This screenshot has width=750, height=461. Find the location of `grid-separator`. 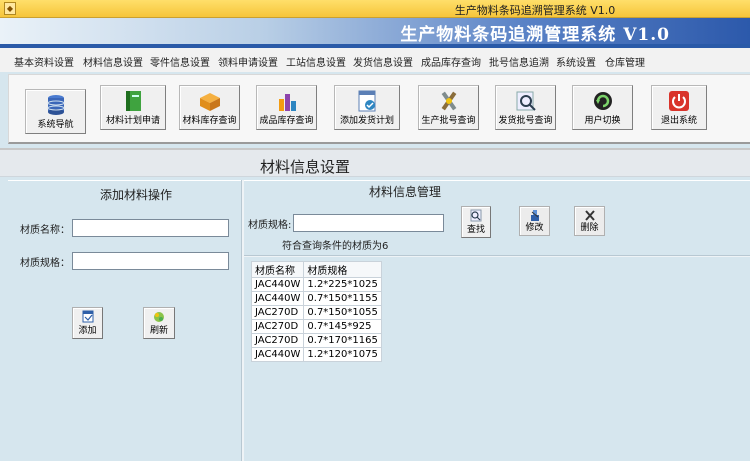

grid-separator is located at coordinates (497, 256).